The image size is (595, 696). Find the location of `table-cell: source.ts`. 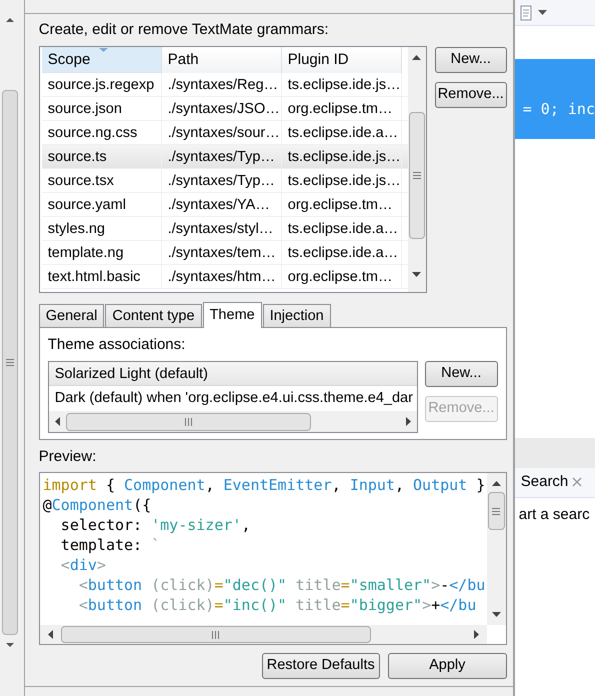

table-cell: source.ts is located at coordinates (102, 156).